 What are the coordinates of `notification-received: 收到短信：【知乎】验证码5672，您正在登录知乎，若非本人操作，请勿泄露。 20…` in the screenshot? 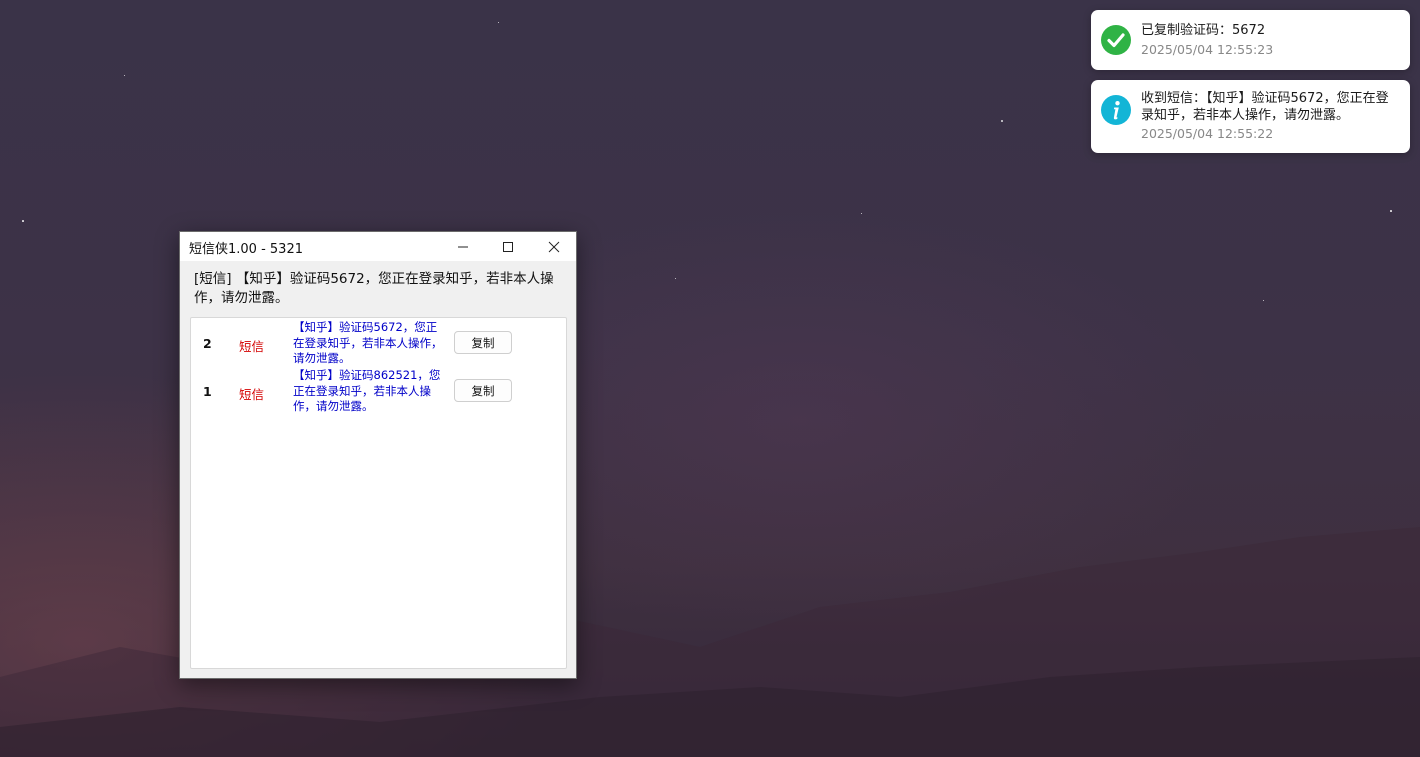 It's located at (1250, 116).